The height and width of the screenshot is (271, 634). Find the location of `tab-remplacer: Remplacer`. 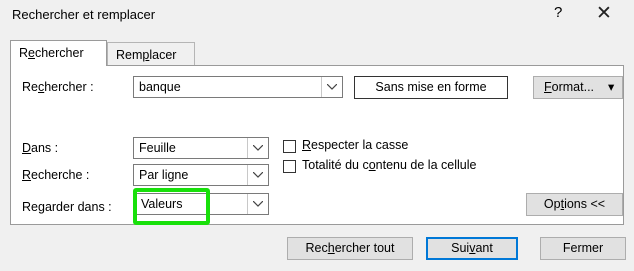

tab-remplacer: Remplacer is located at coordinates (151, 54).